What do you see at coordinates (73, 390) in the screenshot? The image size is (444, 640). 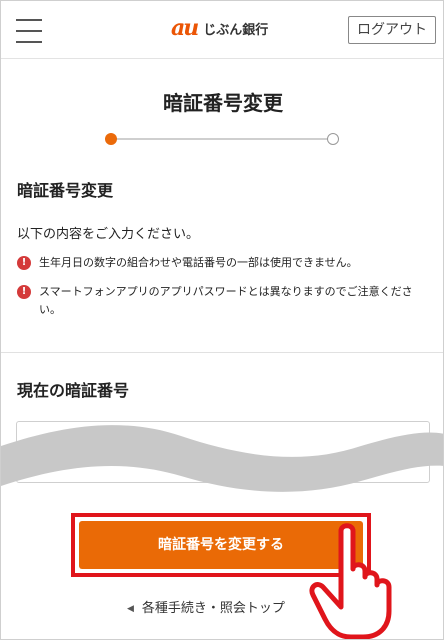 I see `current-pin-label: 現在の暗証番号` at bounding box center [73, 390].